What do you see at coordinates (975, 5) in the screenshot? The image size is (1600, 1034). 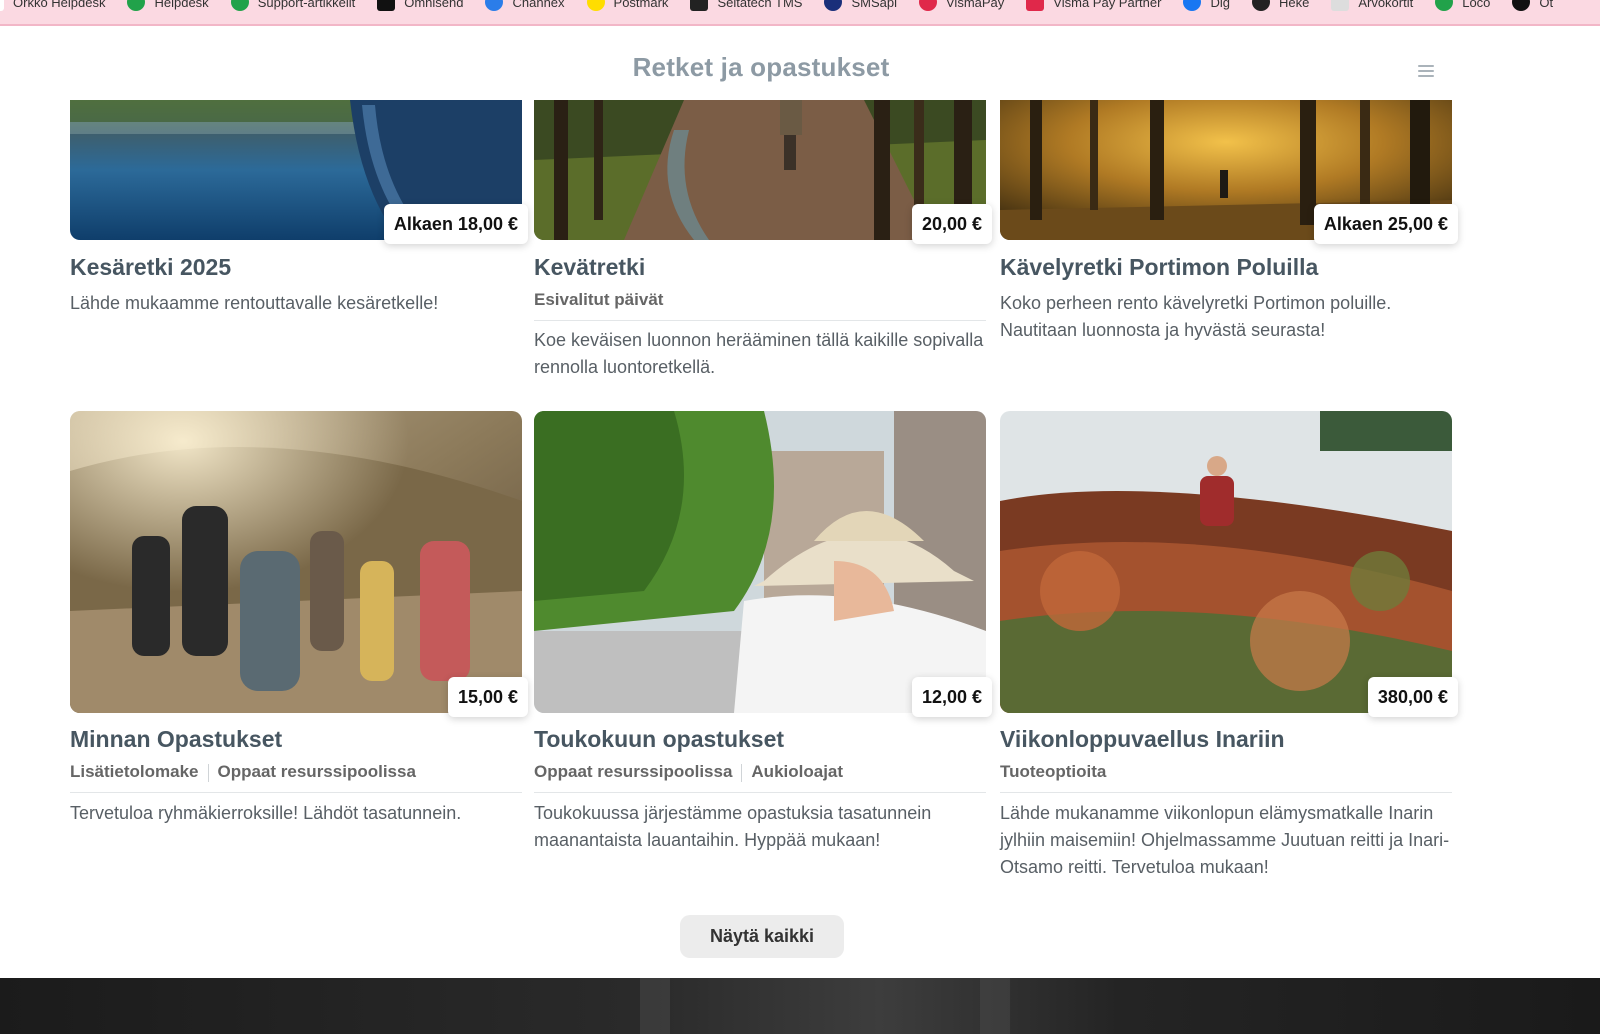 I see `bookmark-label: VismaPay` at bounding box center [975, 5].